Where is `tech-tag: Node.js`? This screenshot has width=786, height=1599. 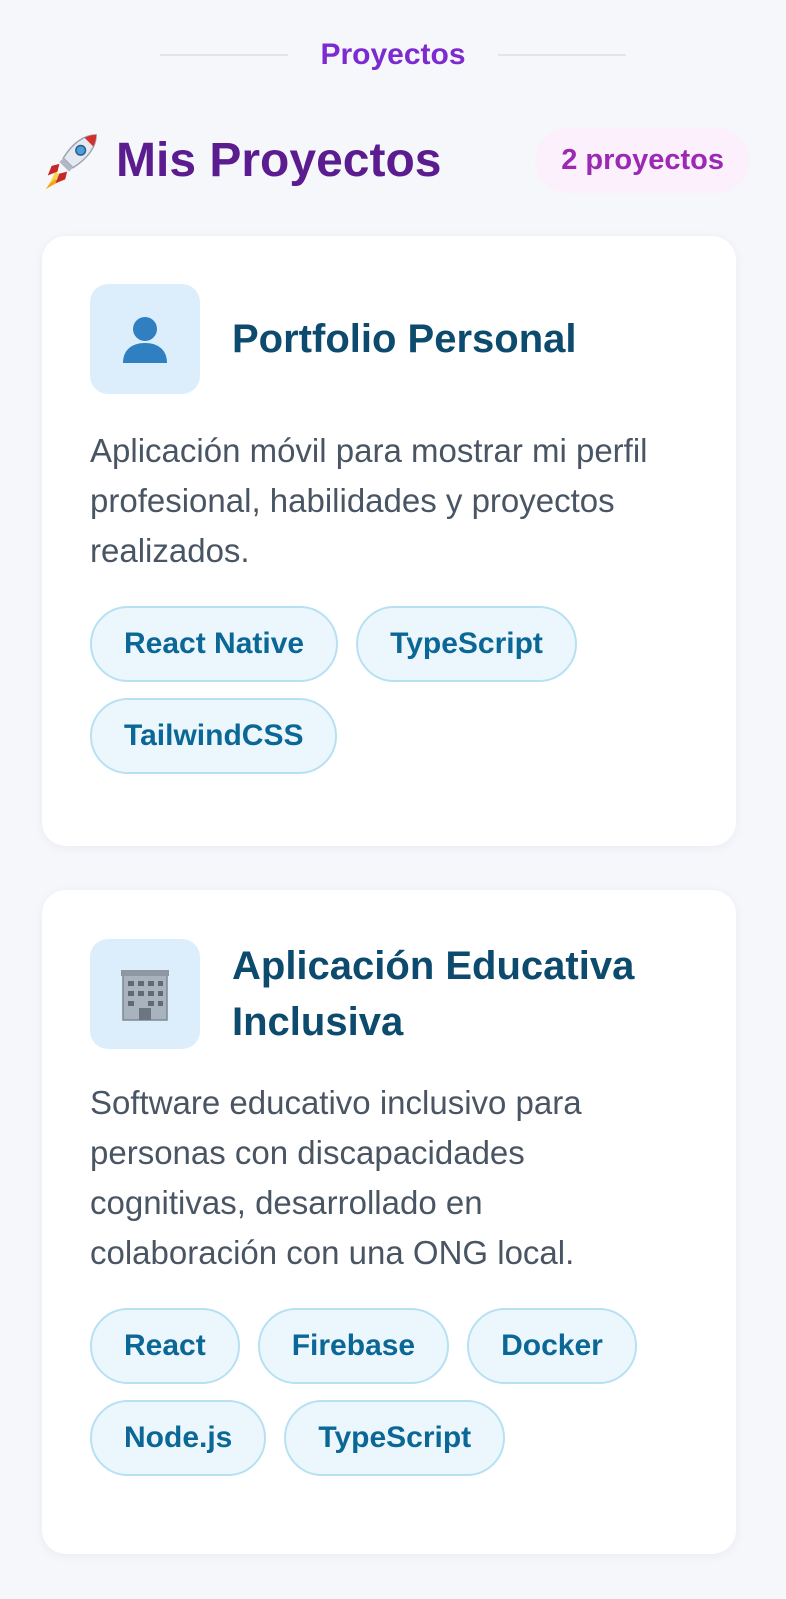 tech-tag: Node.js is located at coordinates (178, 1438).